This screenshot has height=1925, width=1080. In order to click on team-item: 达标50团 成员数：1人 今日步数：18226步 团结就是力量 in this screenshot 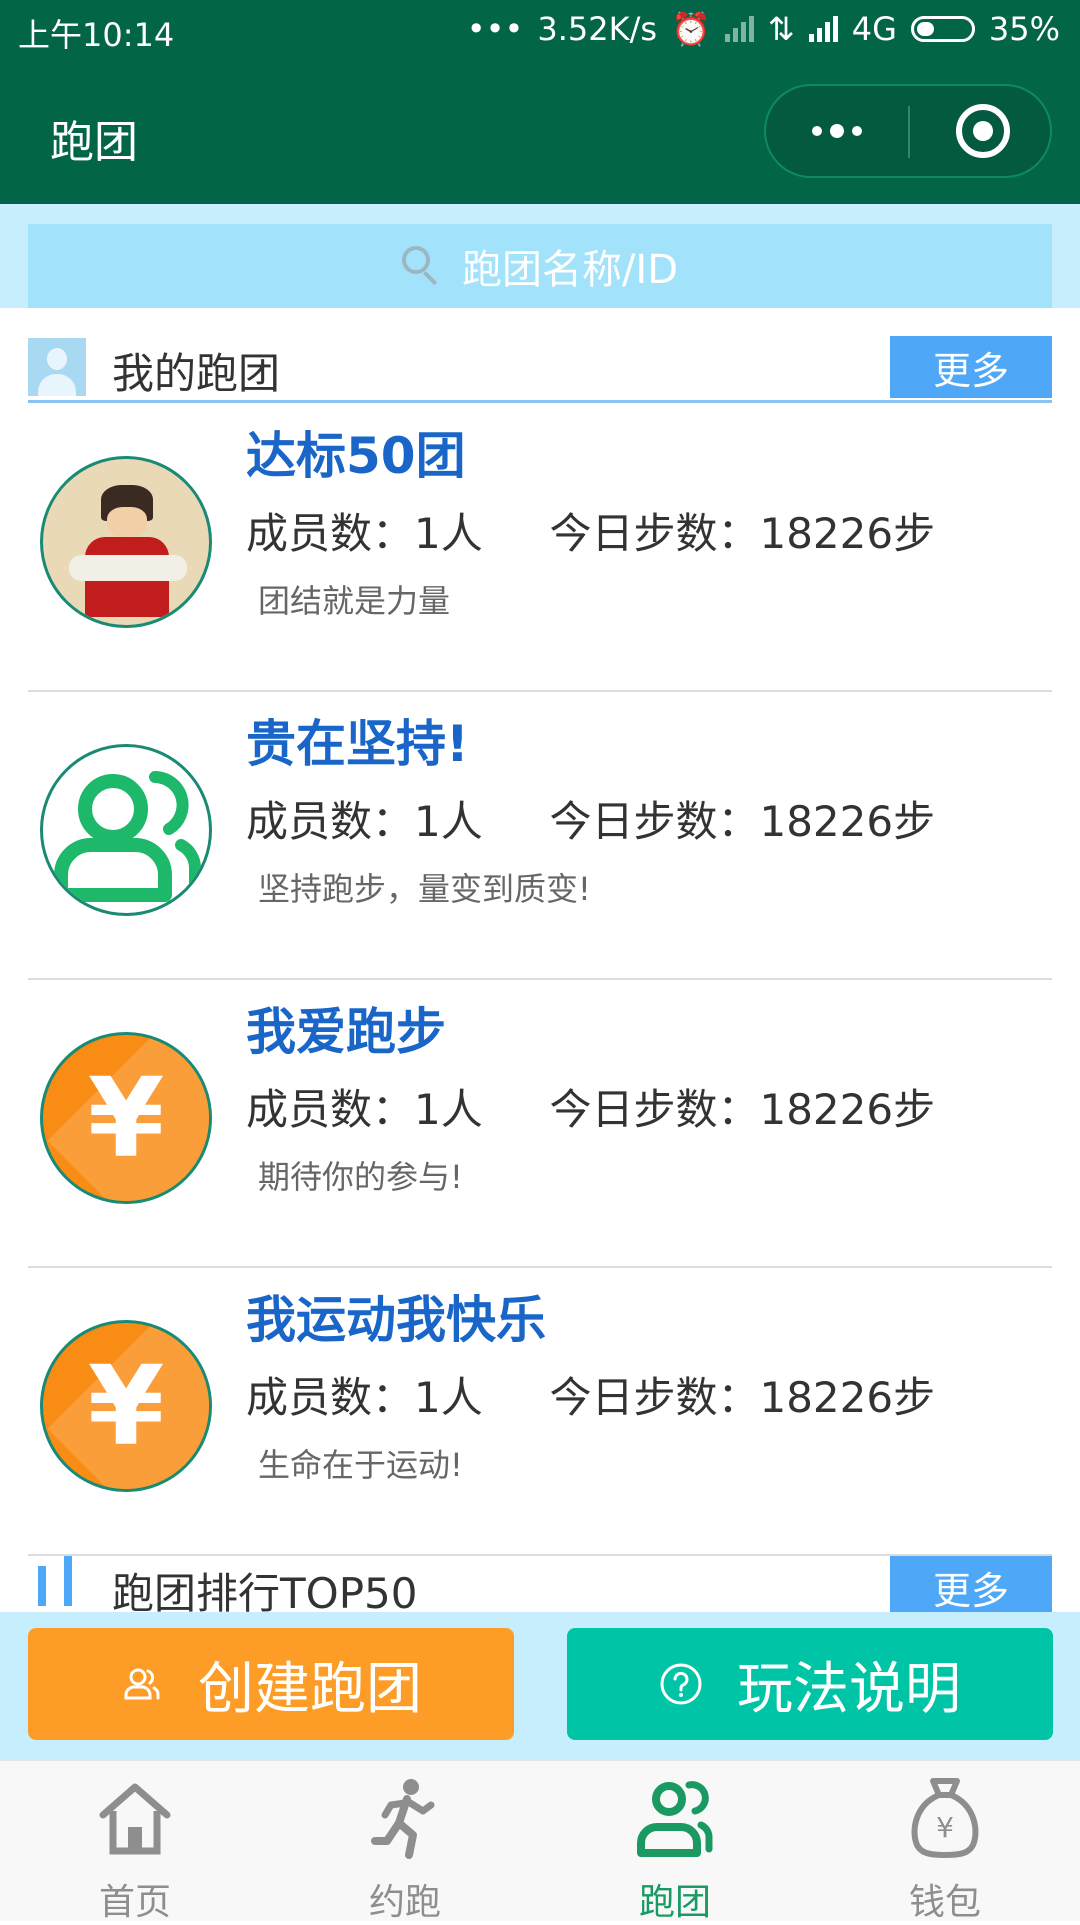, I will do `click(540, 548)`.